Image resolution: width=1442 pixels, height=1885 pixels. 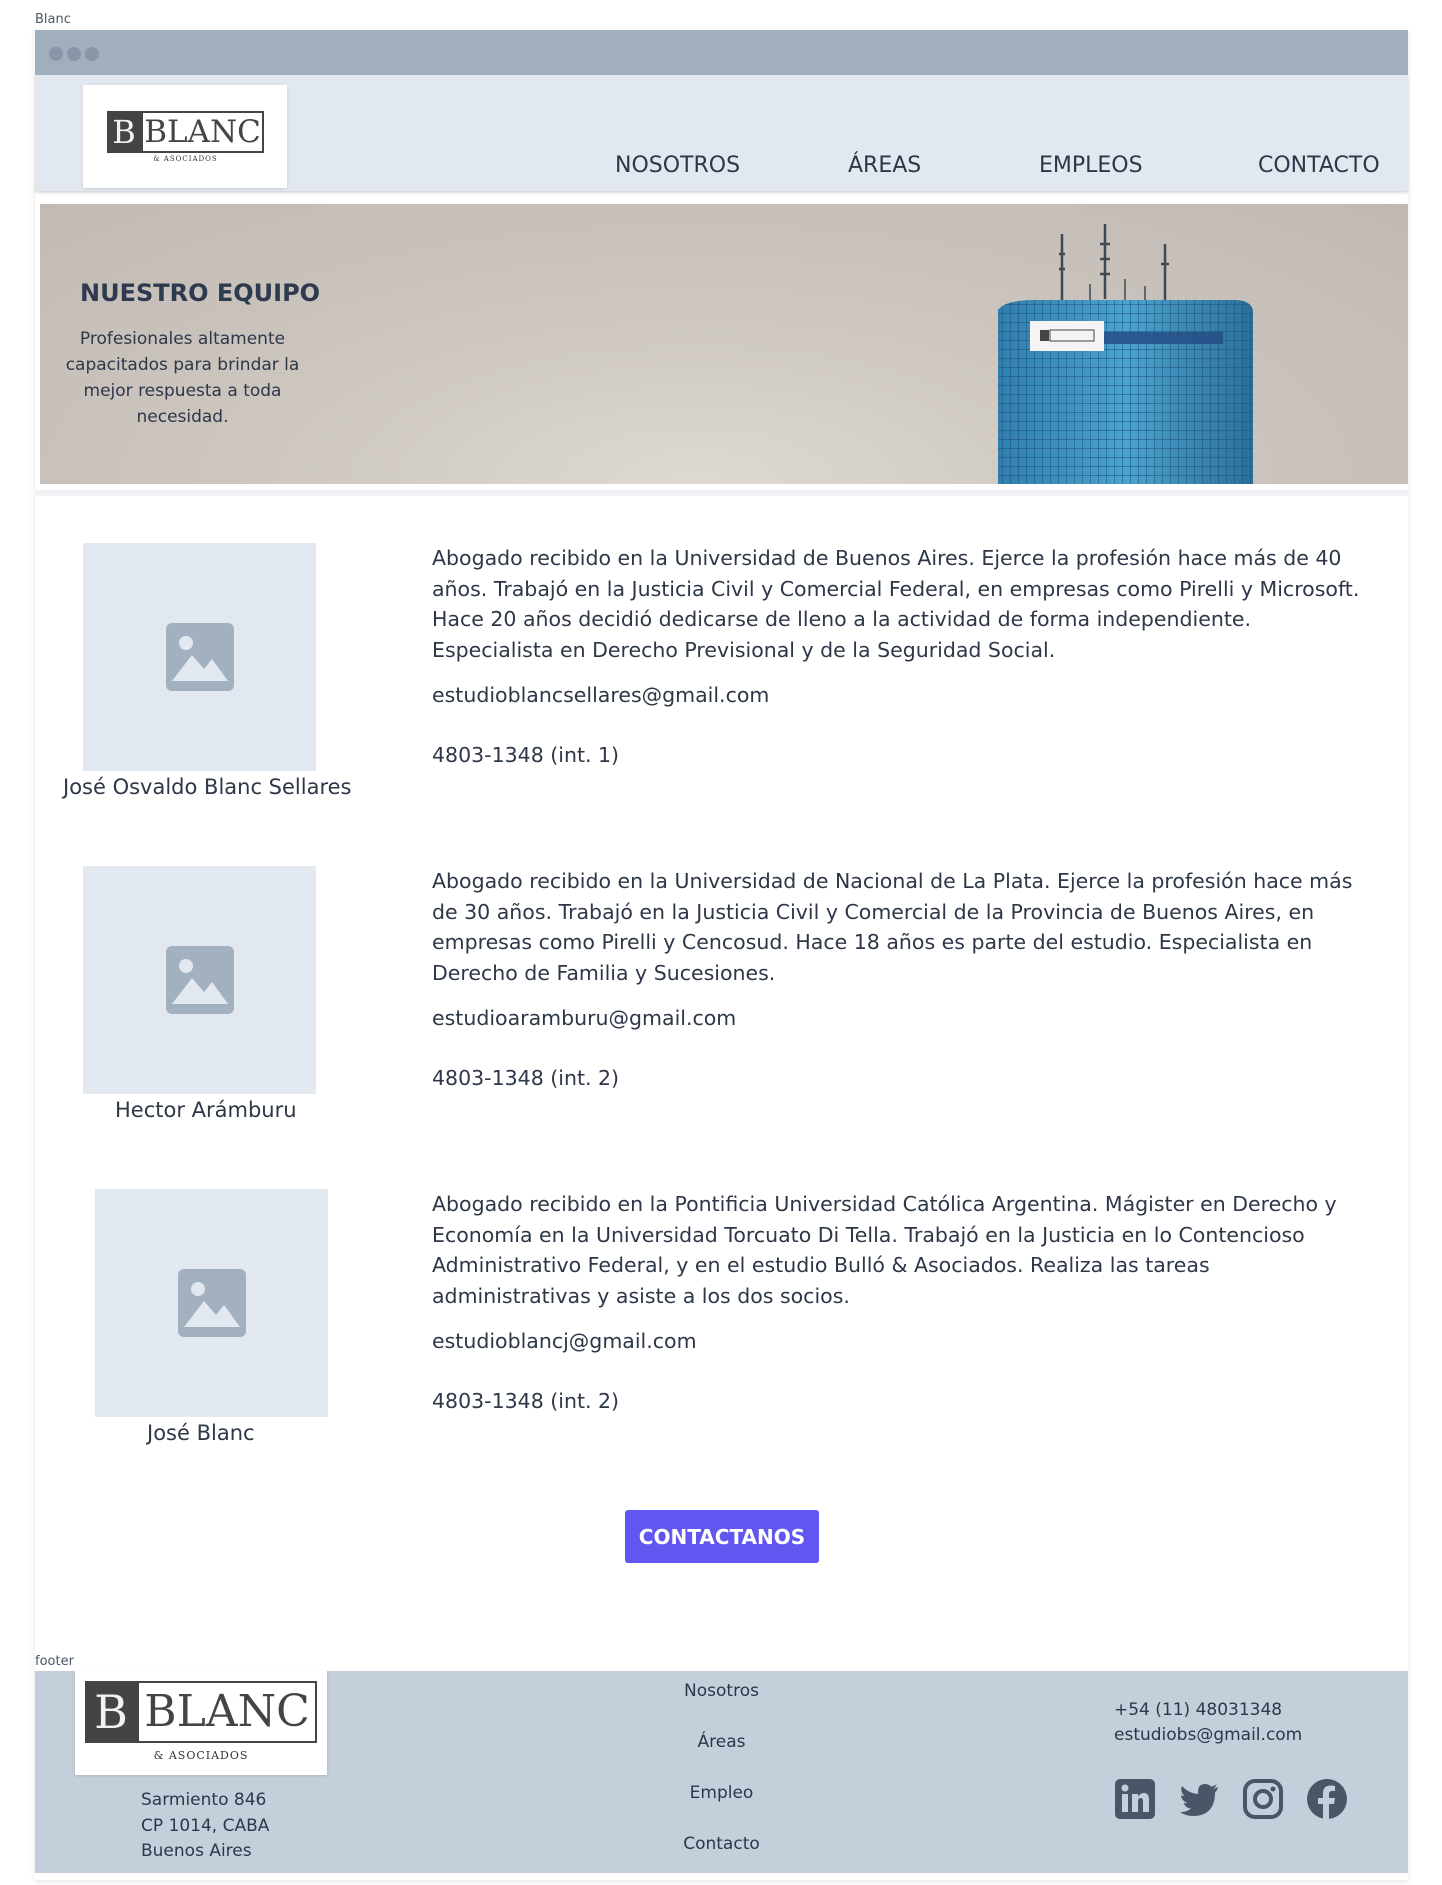 I want to click on logo-subtitle: & ASOCIADOS, so click(x=185, y=159).